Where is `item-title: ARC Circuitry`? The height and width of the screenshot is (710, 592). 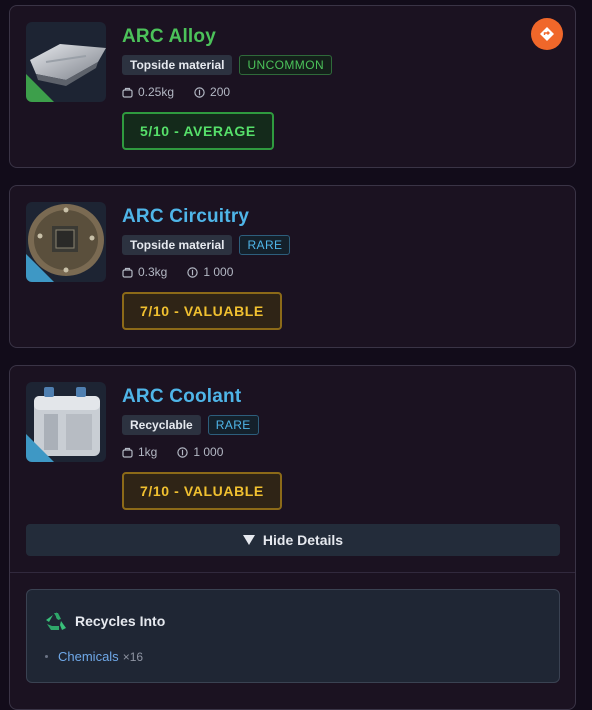 item-title: ARC Circuitry is located at coordinates (186, 216).